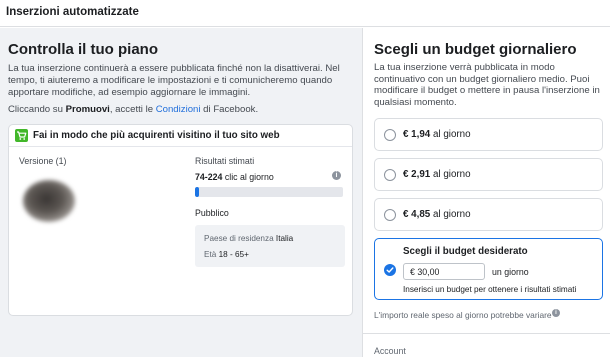 The height and width of the screenshot is (357, 610). I want to click on version-label: Versione (1), so click(43, 161).